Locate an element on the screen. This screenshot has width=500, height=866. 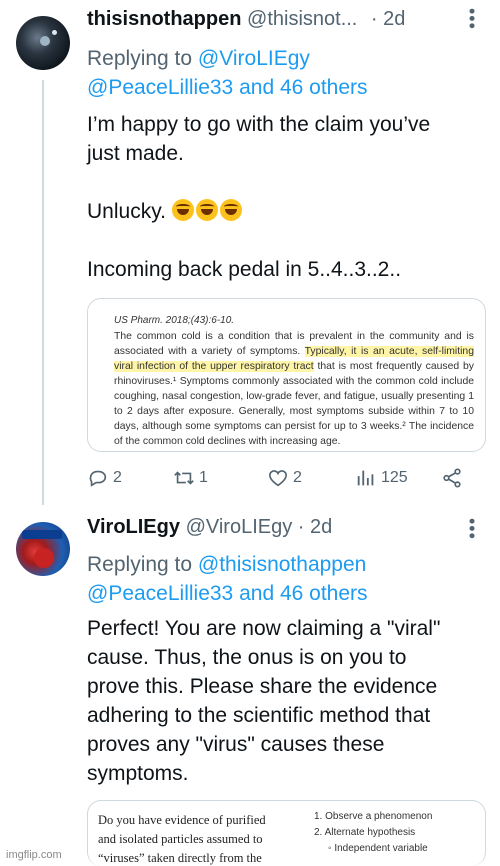
like-count: 2 is located at coordinates (297, 477).